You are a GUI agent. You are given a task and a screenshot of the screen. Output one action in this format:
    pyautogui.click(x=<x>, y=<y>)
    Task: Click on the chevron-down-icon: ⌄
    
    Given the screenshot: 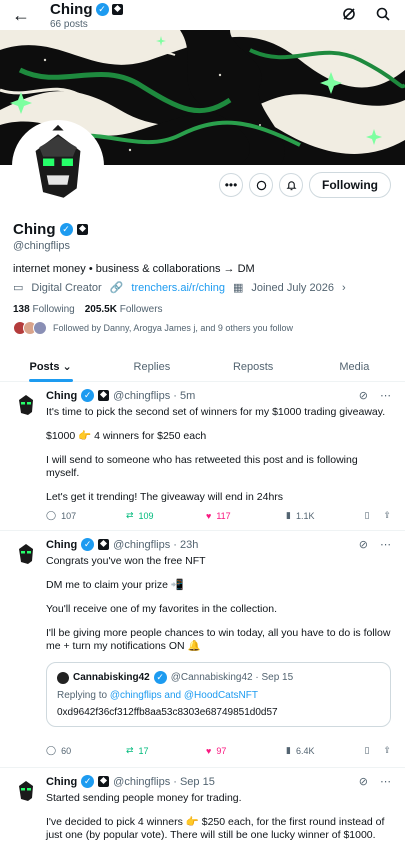 What is the action you would take?
    pyautogui.click(x=67, y=367)
    